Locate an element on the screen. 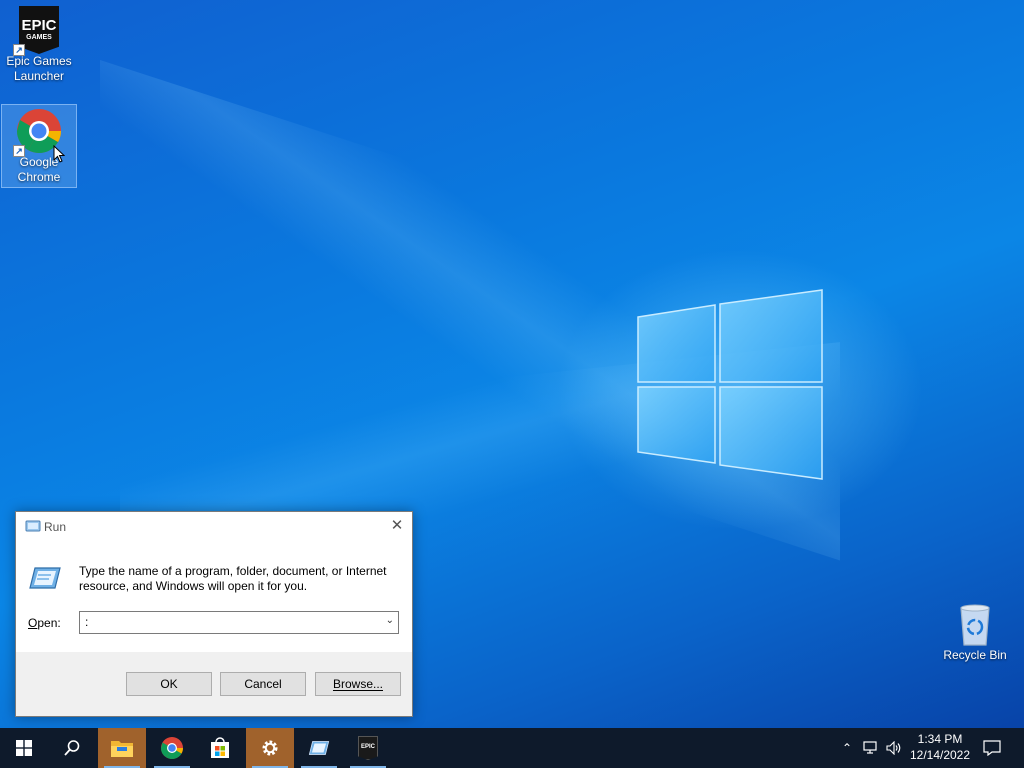 The image size is (1024, 768). desktop-icon-label: Chrome is located at coordinates (39, 177).